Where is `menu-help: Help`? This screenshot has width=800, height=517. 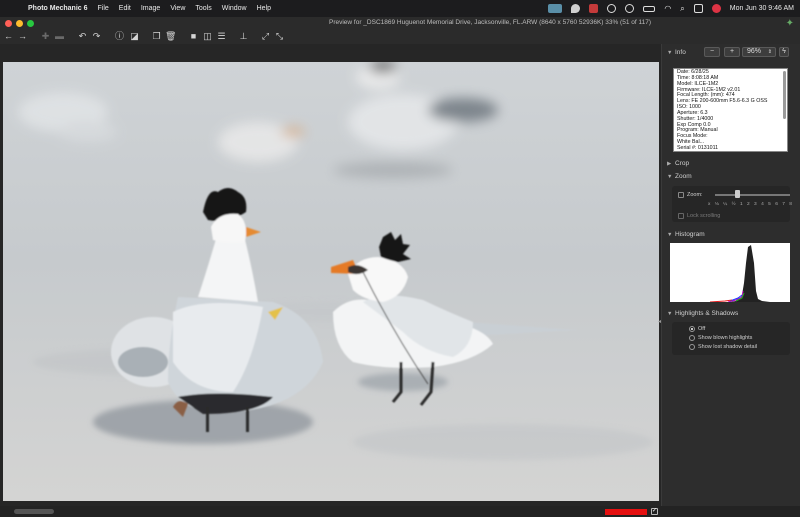 menu-help: Help is located at coordinates (264, 8).